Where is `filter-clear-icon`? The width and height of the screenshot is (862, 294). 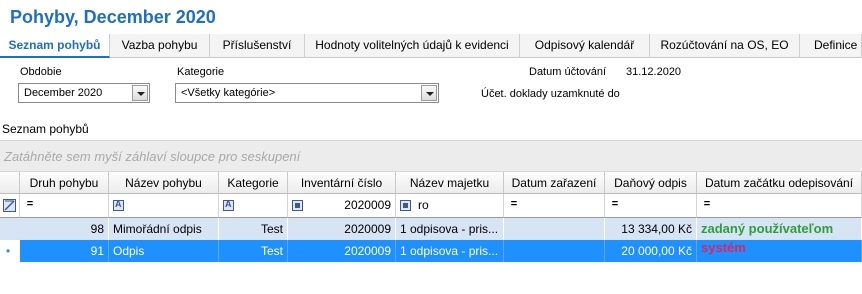 filter-clear-icon is located at coordinates (9, 205).